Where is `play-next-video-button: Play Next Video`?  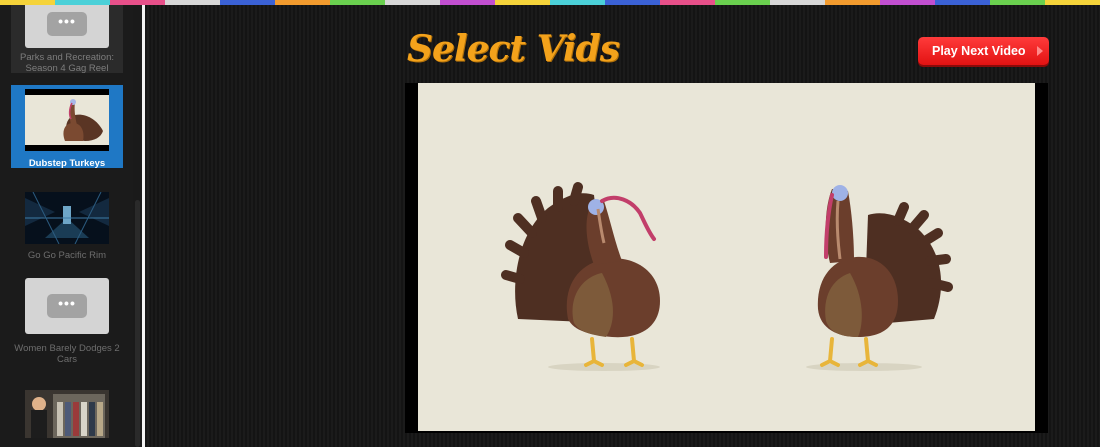 play-next-video-button: Play Next Video is located at coordinates (983, 51).